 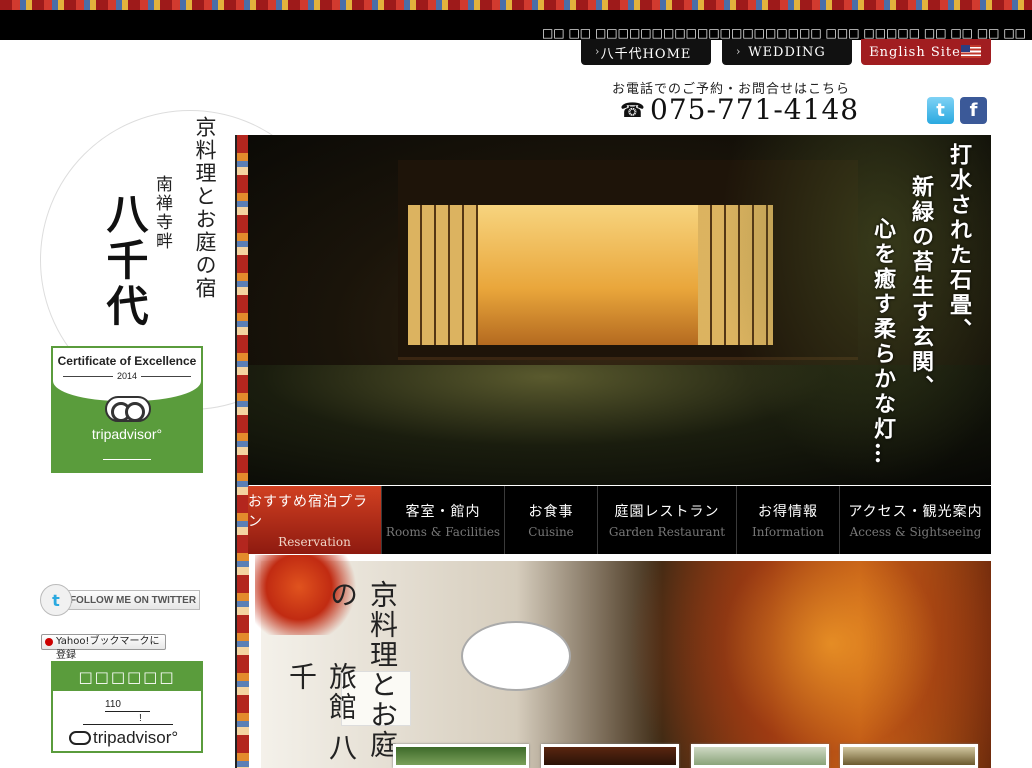 What do you see at coordinates (915, 52) in the screenshot?
I see `english-site-label: English Site` at bounding box center [915, 52].